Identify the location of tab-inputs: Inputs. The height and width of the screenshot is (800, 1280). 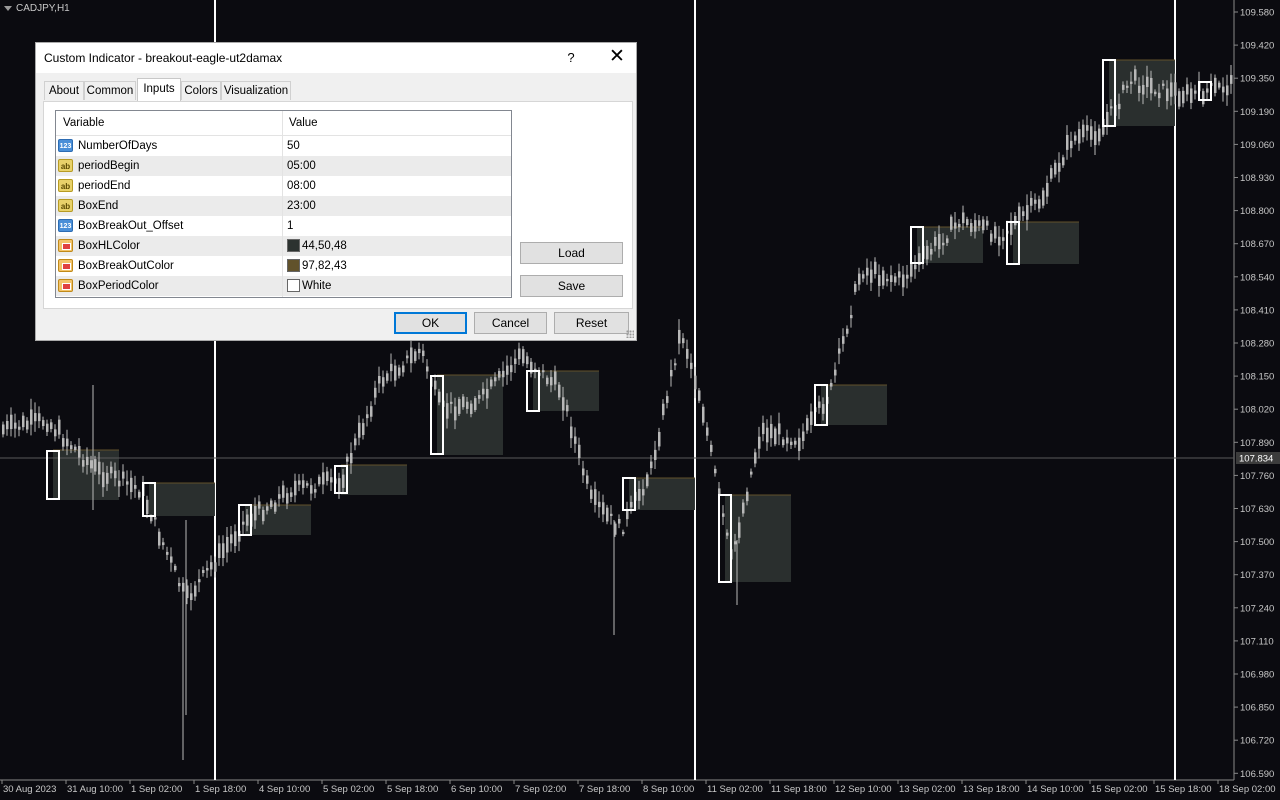
(159, 89).